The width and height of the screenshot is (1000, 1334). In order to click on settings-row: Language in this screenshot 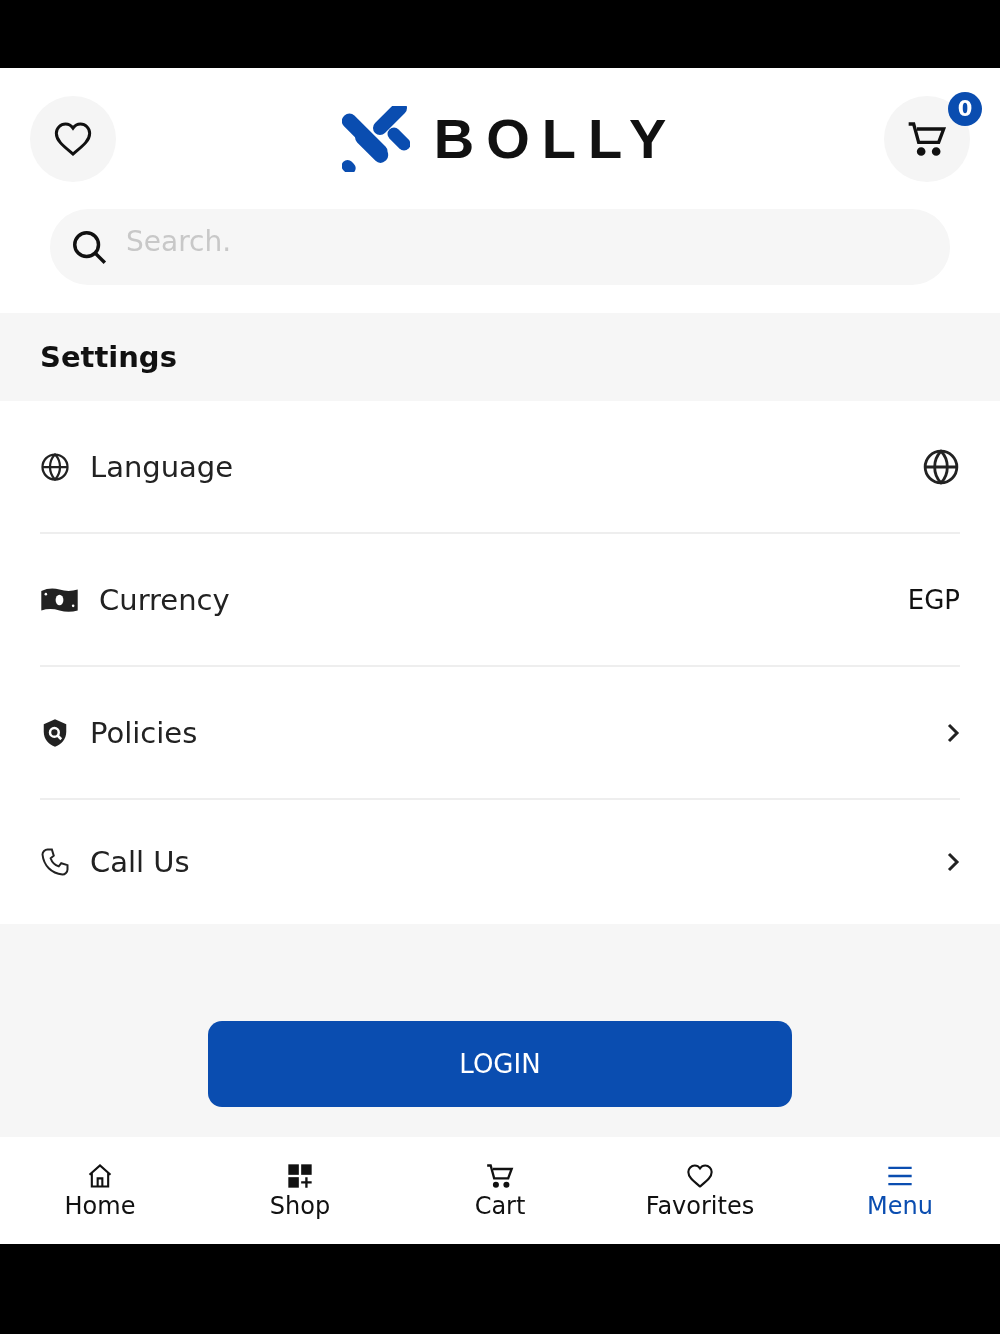, I will do `click(500, 467)`.